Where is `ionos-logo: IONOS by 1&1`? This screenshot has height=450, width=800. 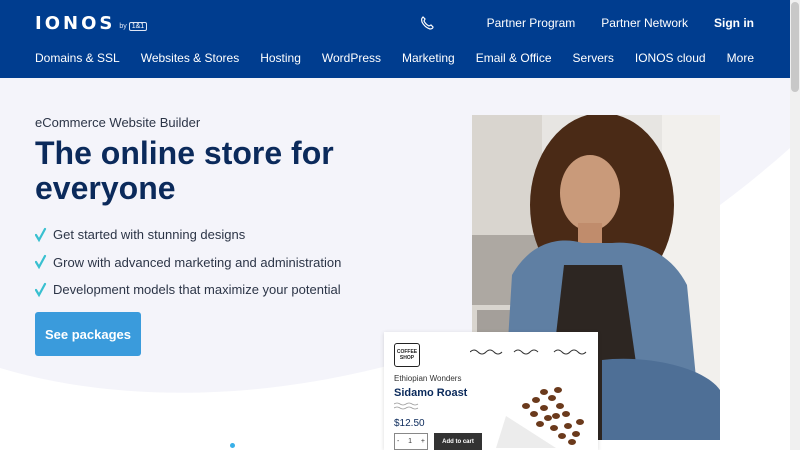
ionos-logo: IONOS by 1&1 is located at coordinates (91, 23).